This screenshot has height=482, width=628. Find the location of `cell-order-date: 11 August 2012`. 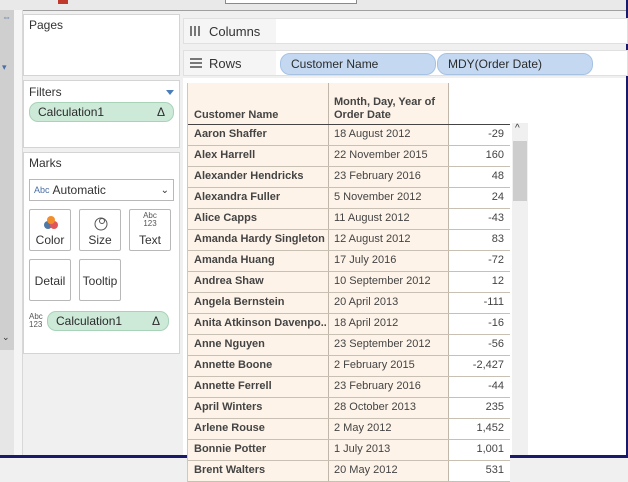

cell-order-date: 11 August 2012 is located at coordinates (390, 218).